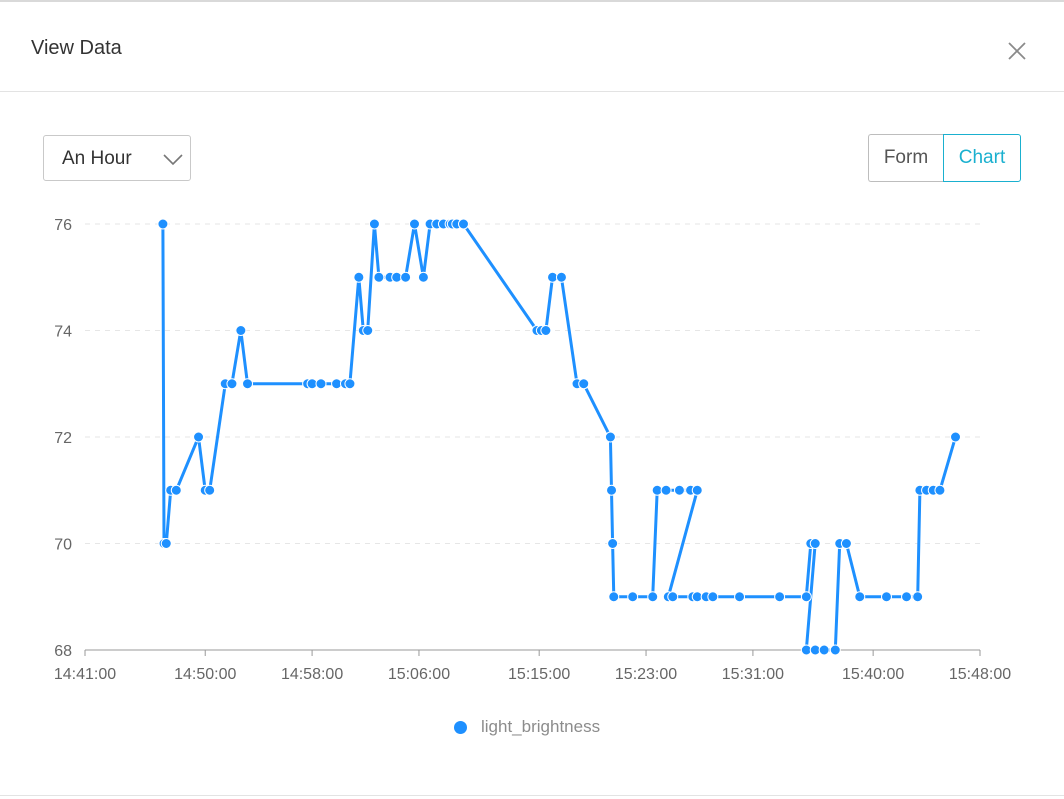  What do you see at coordinates (63, 332) in the screenshot?
I see `y-tick-label: 74` at bounding box center [63, 332].